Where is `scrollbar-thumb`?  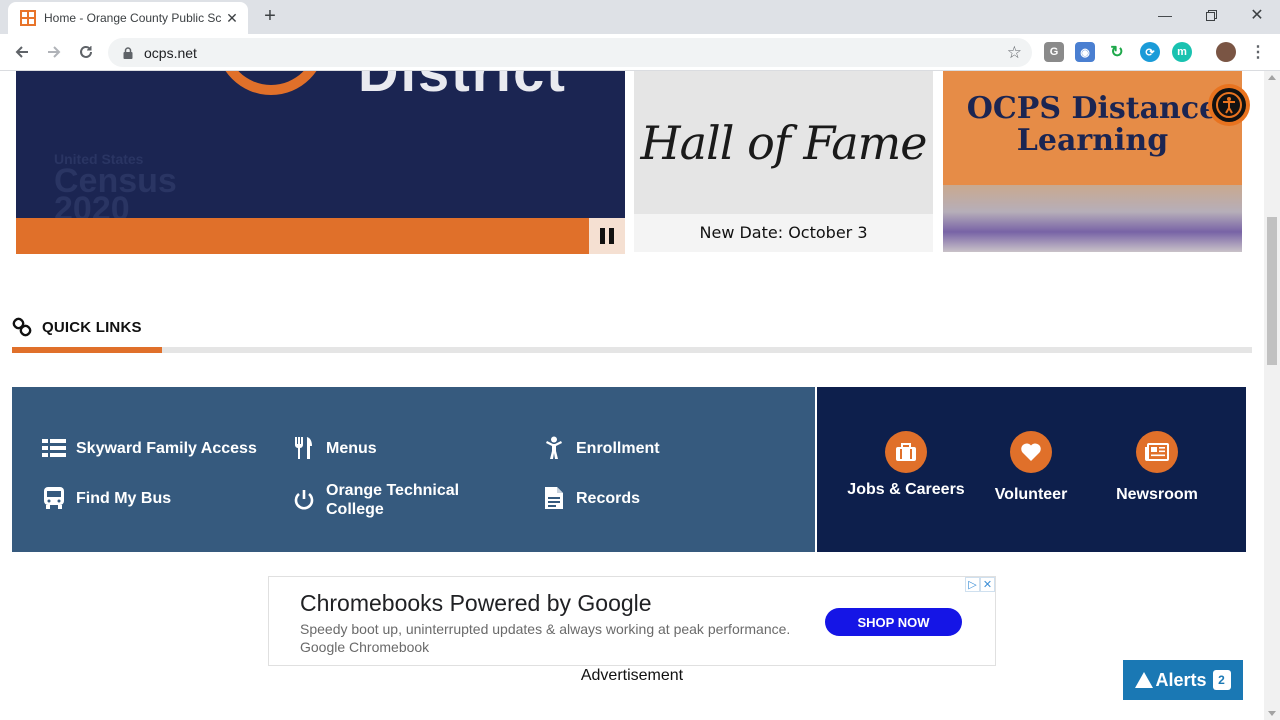 scrollbar-thumb is located at coordinates (1272, 291).